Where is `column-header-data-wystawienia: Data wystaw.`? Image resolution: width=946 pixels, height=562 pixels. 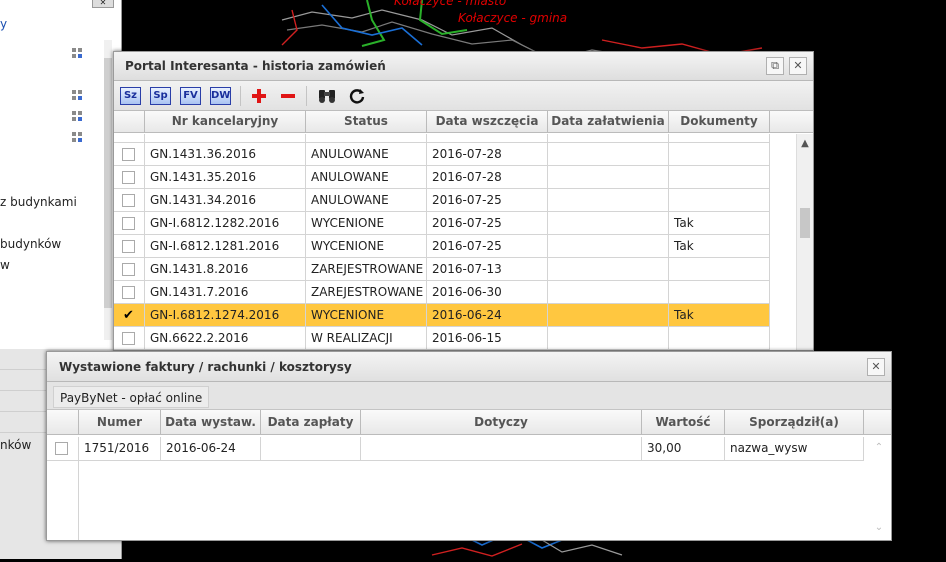
column-header-data-wystawienia: Data wystaw. is located at coordinates (211, 422).